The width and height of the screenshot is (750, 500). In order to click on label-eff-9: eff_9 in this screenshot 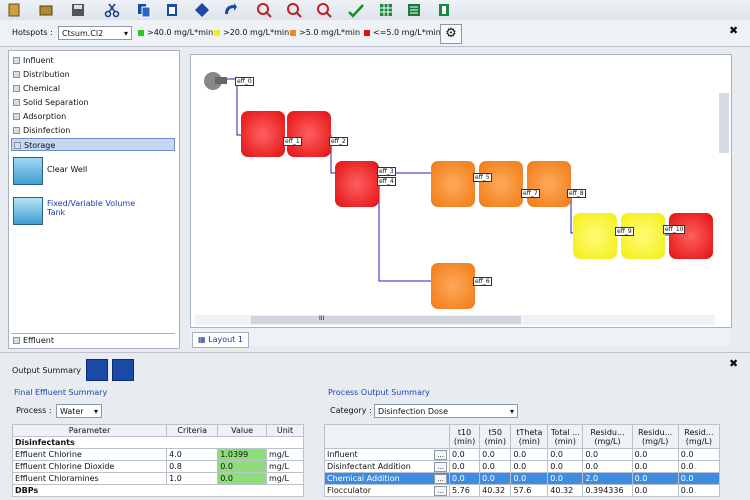, I will do `click(624, 231)`.